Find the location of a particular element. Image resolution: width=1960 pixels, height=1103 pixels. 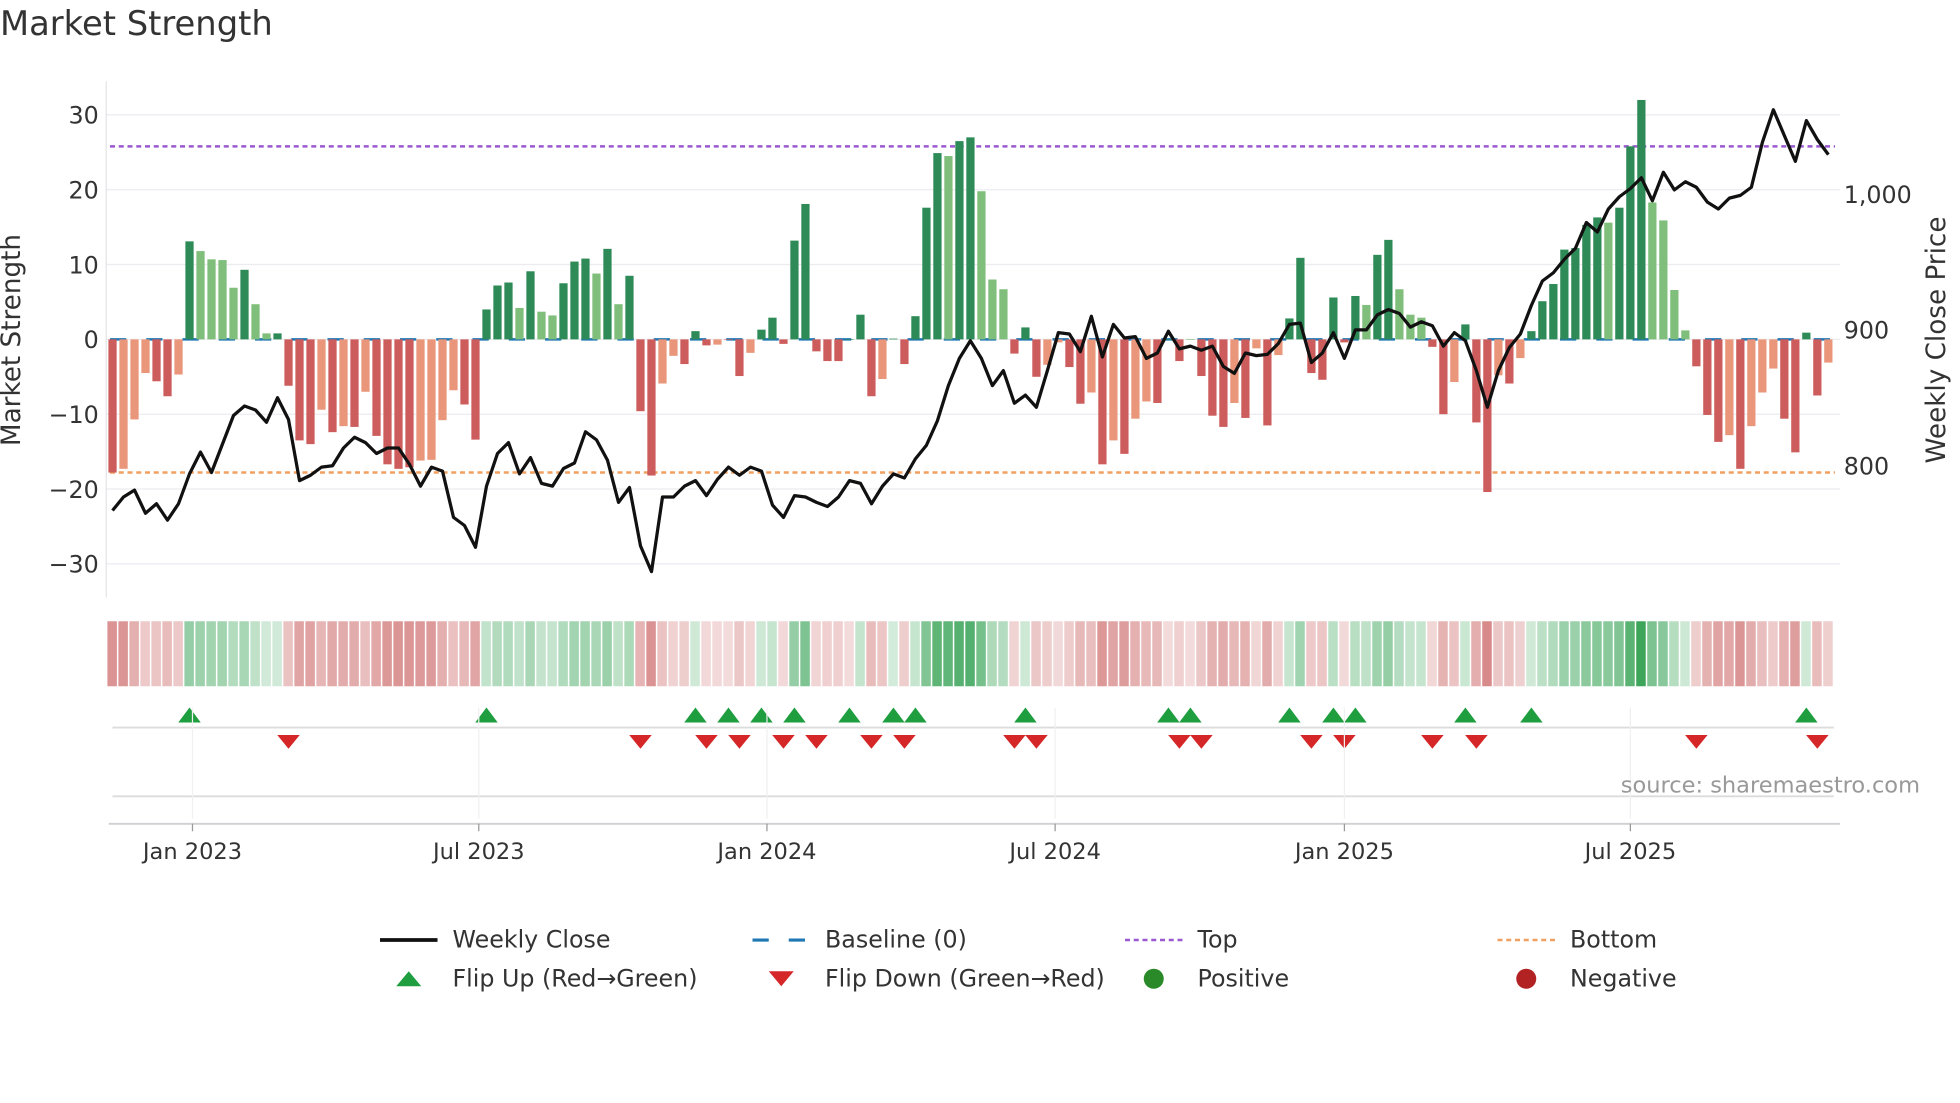

y-tick-label: 0 is located at coordinates (91, 340).